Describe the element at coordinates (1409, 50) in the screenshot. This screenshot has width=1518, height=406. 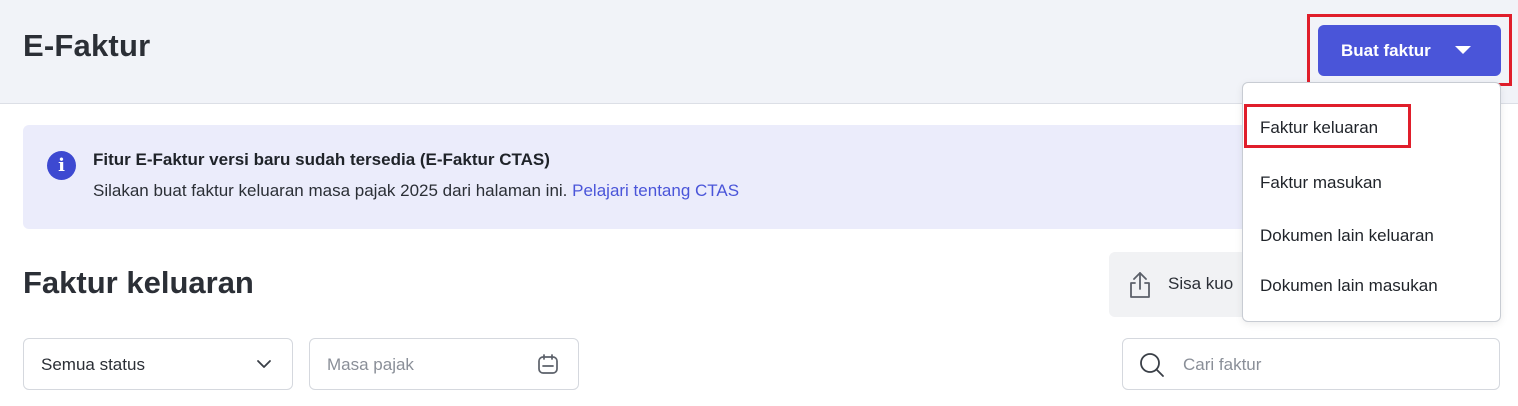
I see `highlight-create-button` at that location.